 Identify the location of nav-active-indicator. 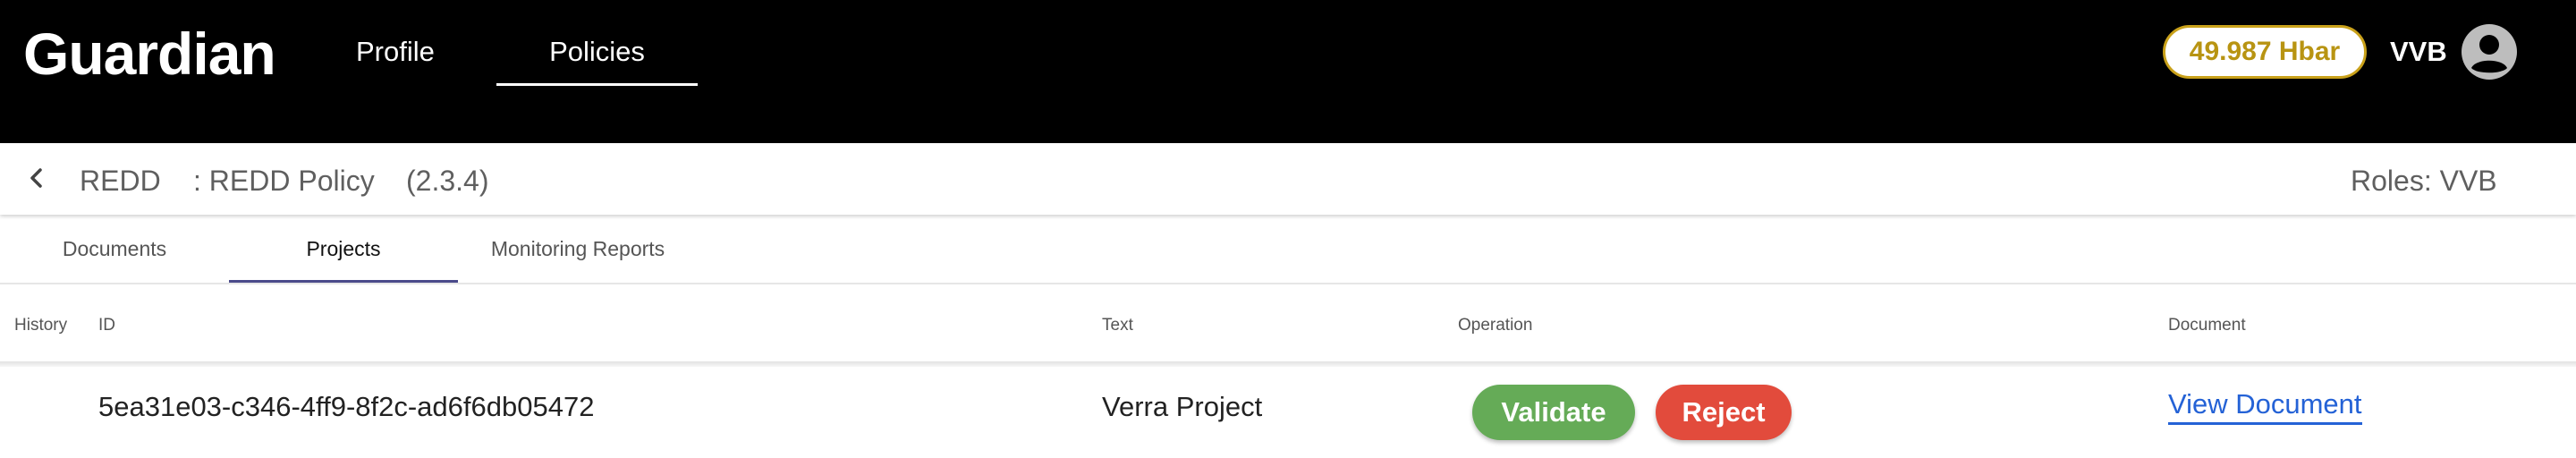
(597, 84).